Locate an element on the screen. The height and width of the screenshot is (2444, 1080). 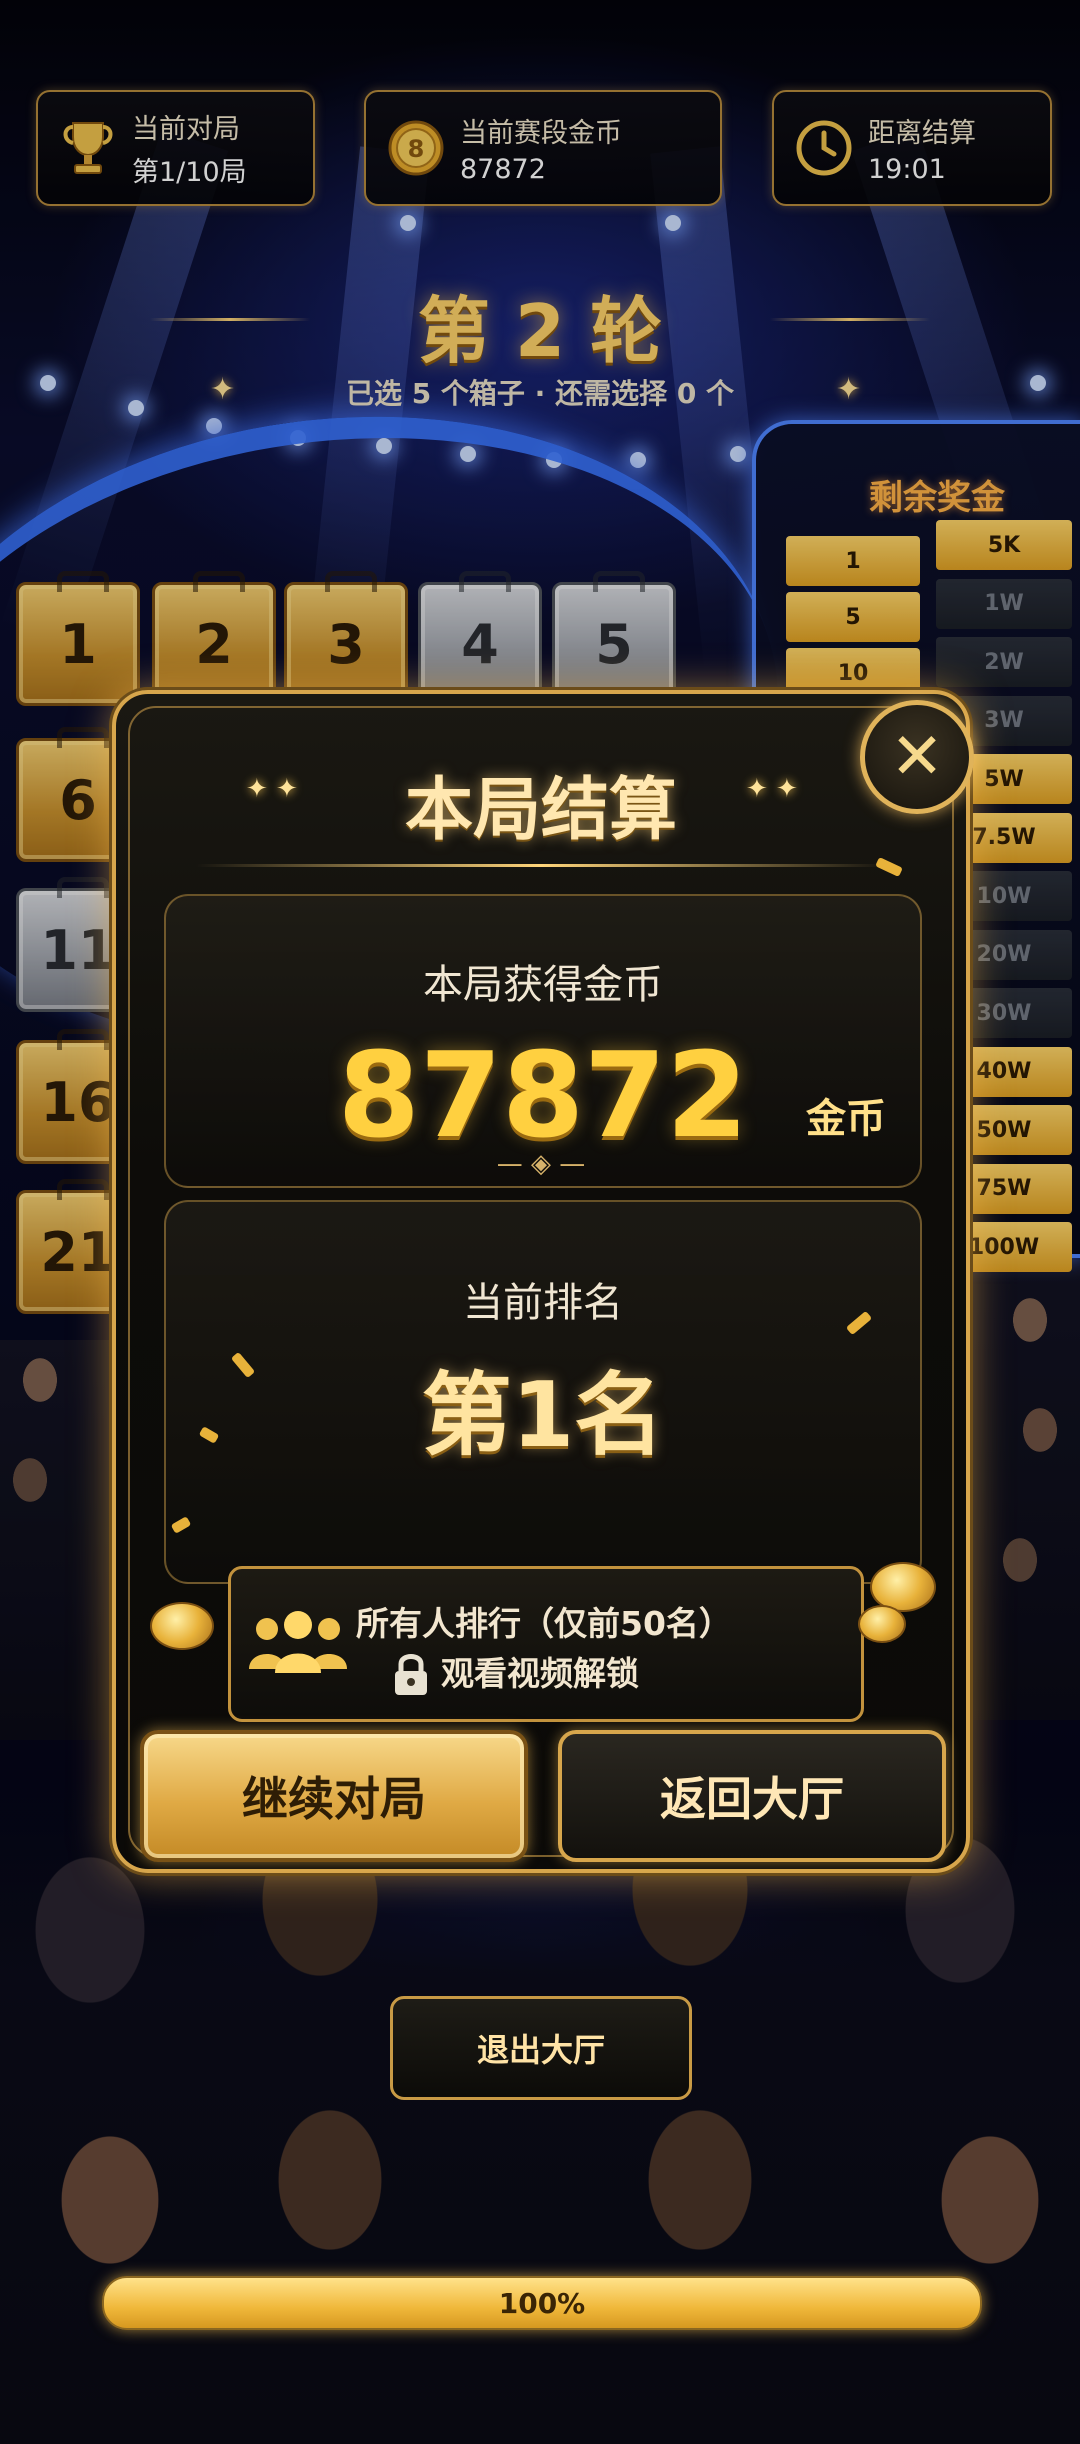
exit-lobby-button: 退出大厅 is located at coordinates (541, 2048).